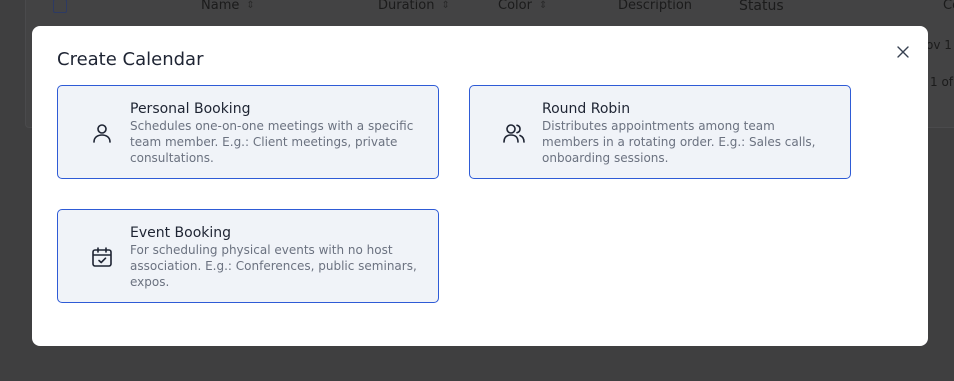 Image resolution: width=954 pixels, height=381 pixels. Describe the element at coordinates (948, 6) in the screenshot. I see `column-partial: Co` at that location.